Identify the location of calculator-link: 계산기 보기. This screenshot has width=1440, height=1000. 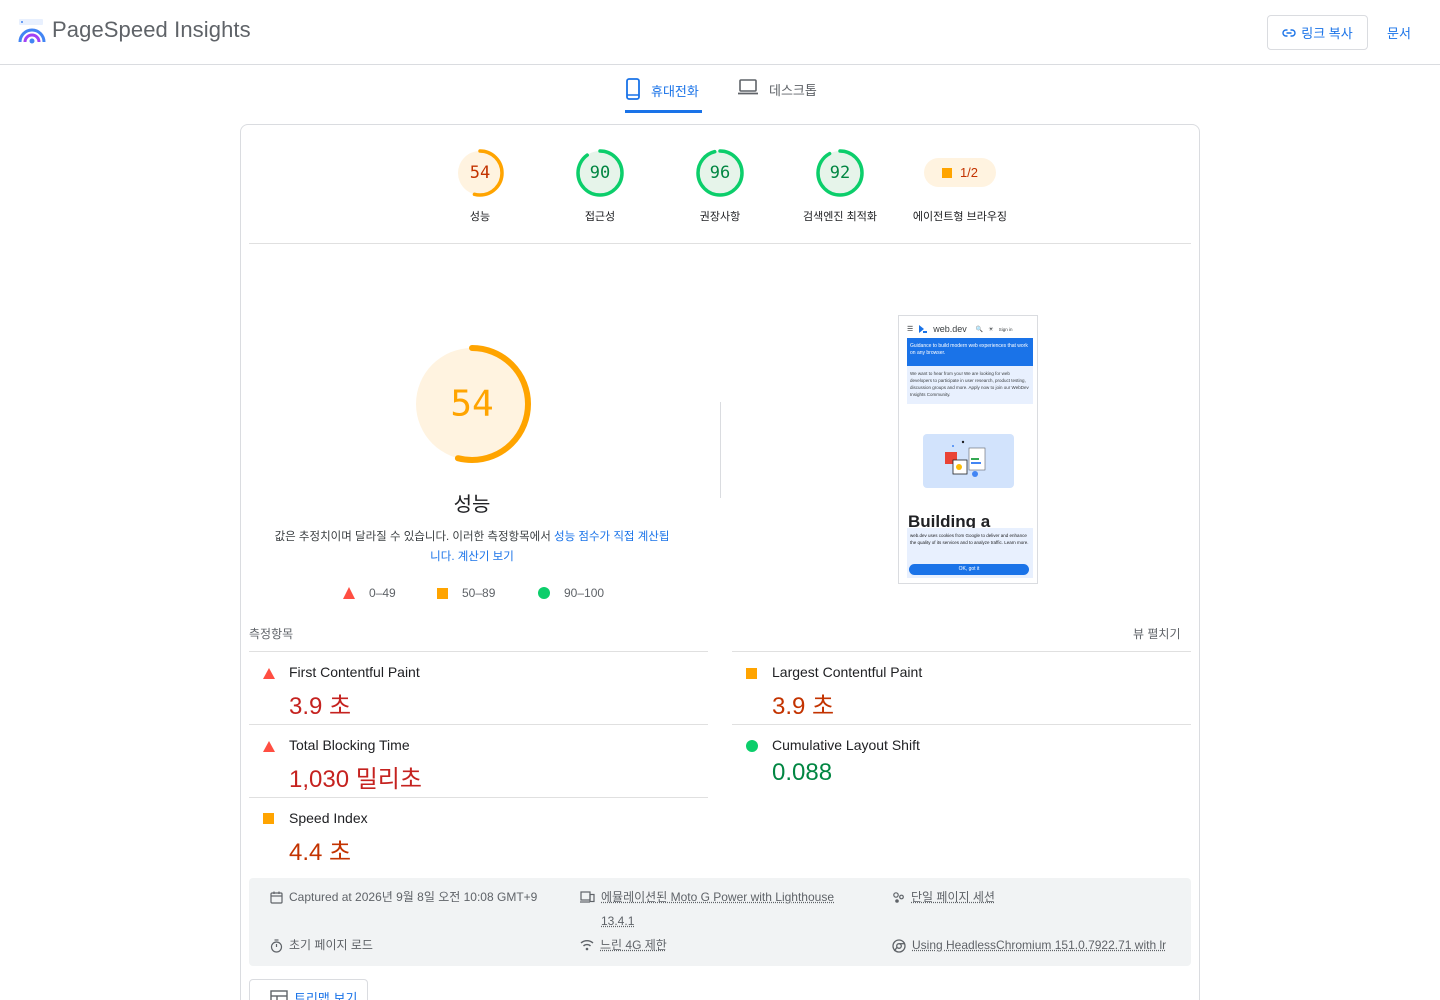
(486, 557).